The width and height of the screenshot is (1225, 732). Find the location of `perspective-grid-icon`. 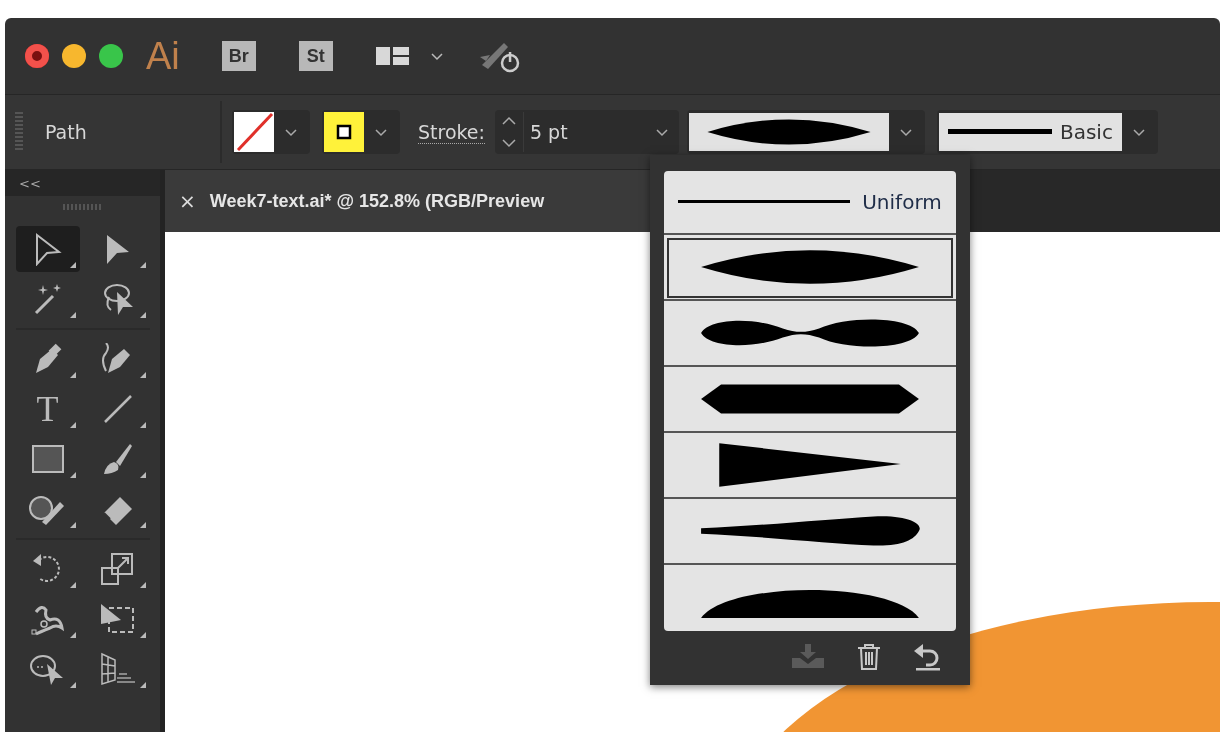

perspective-grid-icon is located at coordinates (117, 669).